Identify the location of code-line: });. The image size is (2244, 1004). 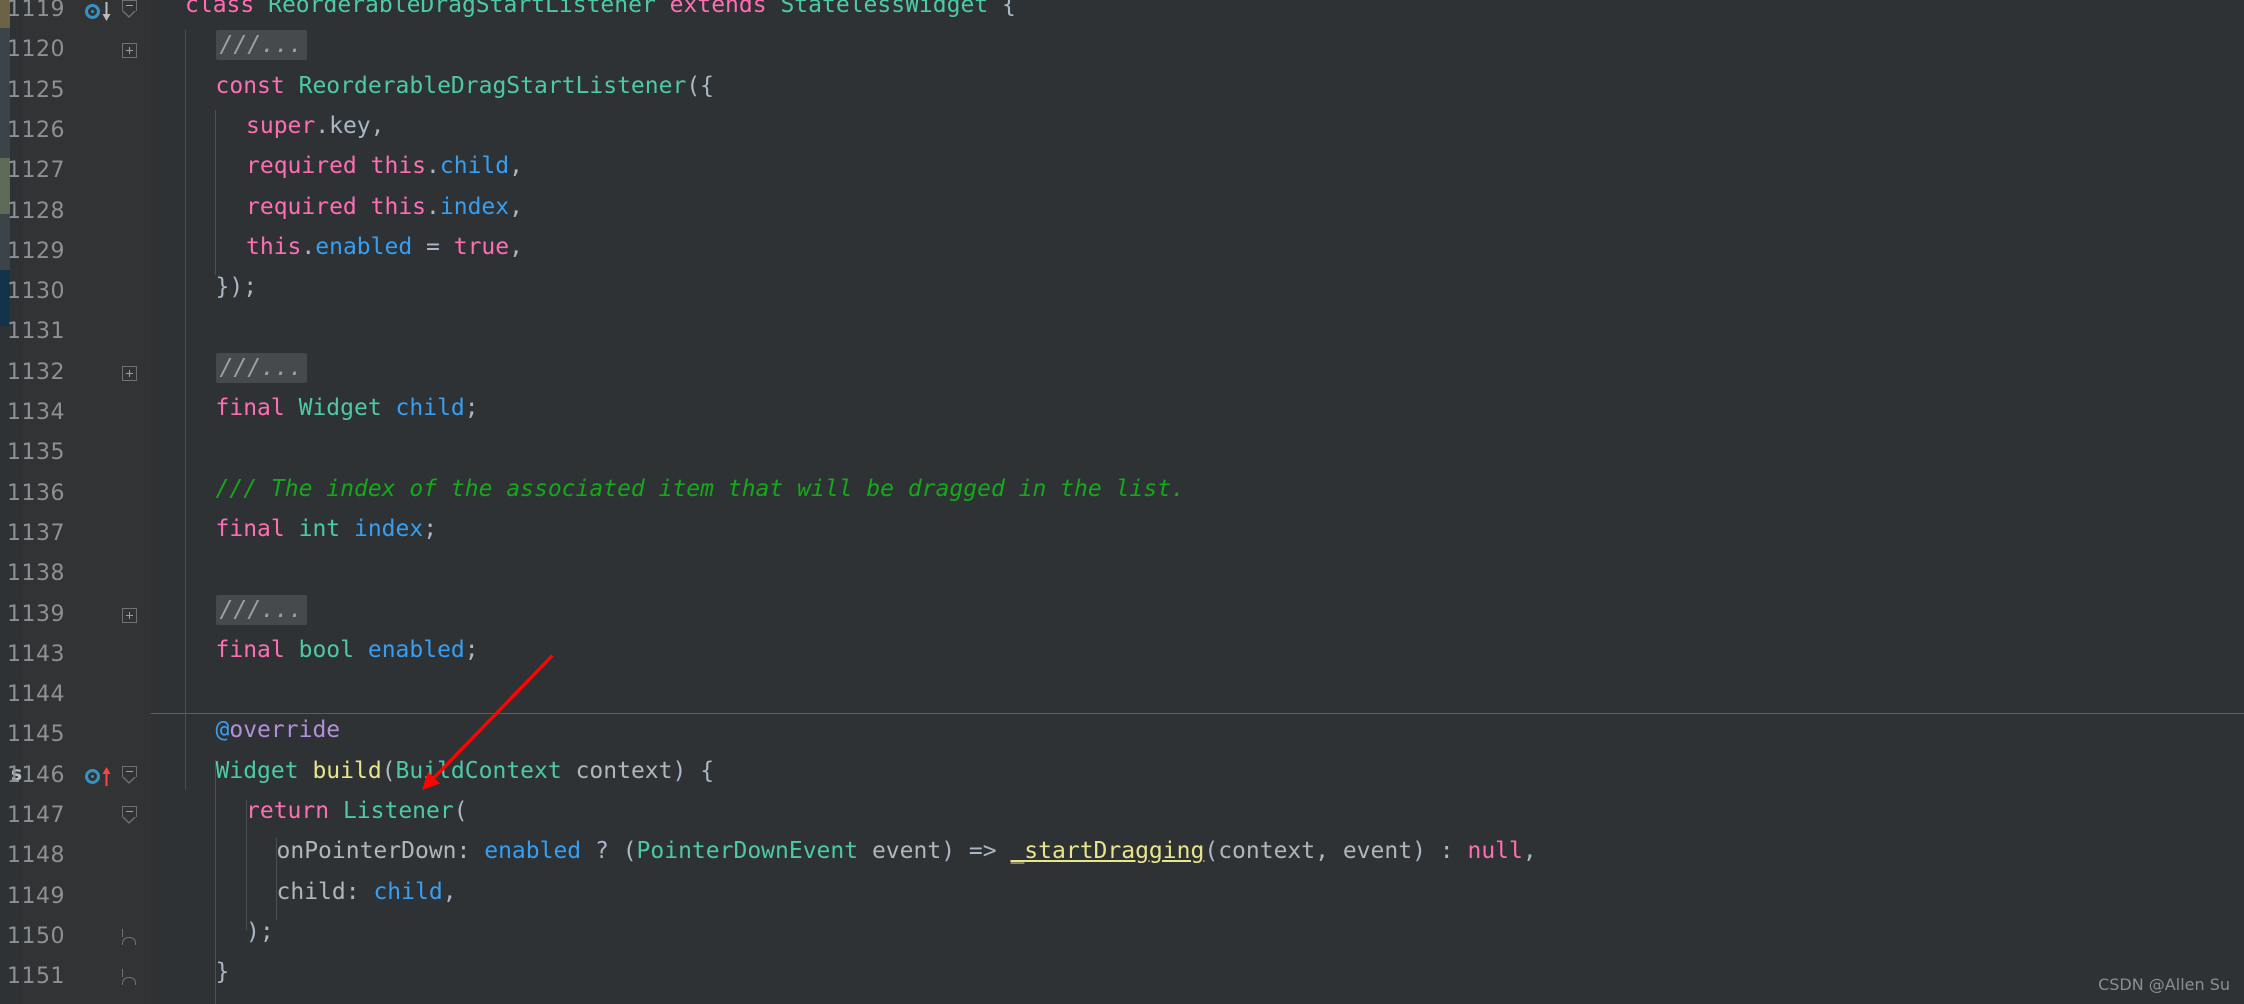
(237, 287).